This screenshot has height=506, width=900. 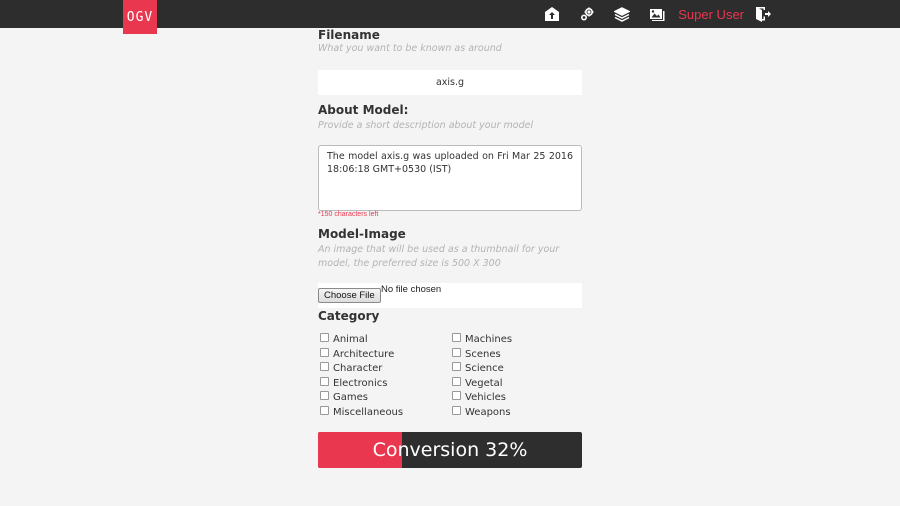 I want to click on category-label: Category, so click(x=349, y=316).